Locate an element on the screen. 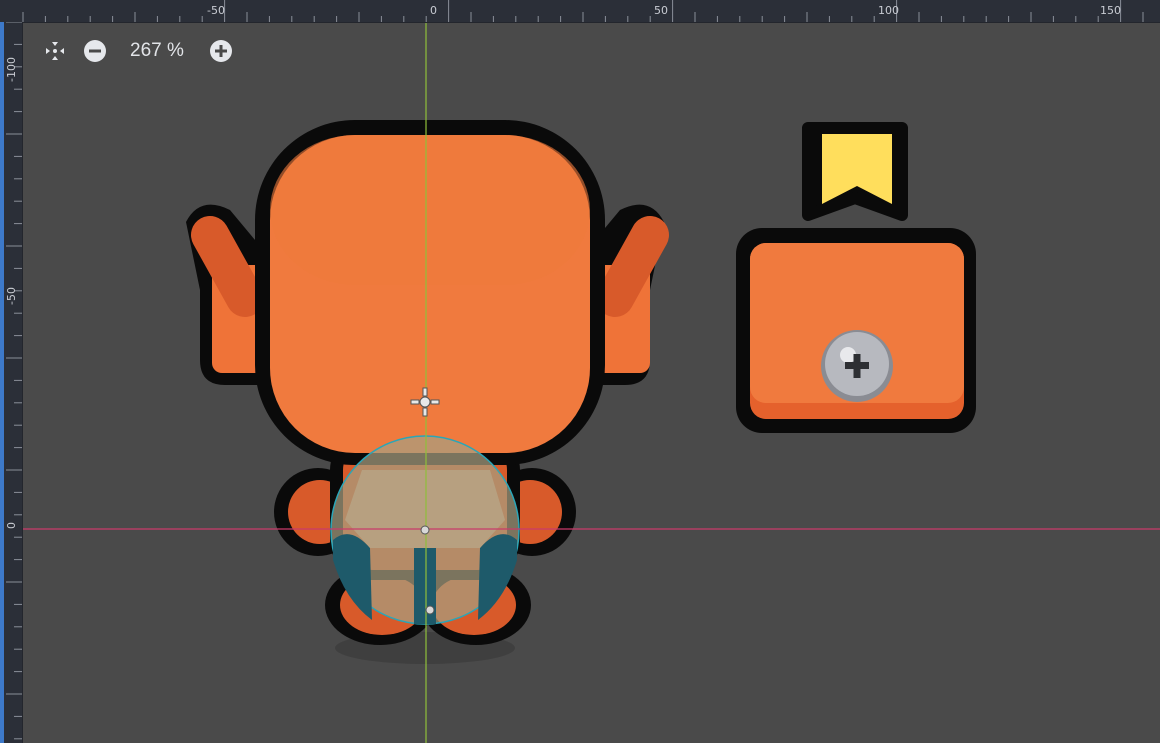 This screenshot has width=1160, height=743. yellow-flag-icon is located at coordinates (855, 171).